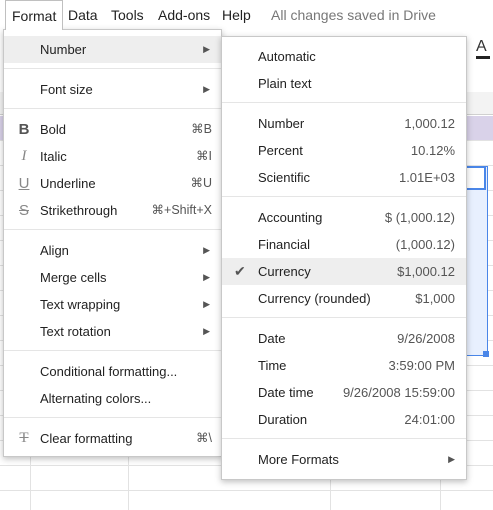  I want to click on format-font-size-item: Font size ▶, so click(112, 89).